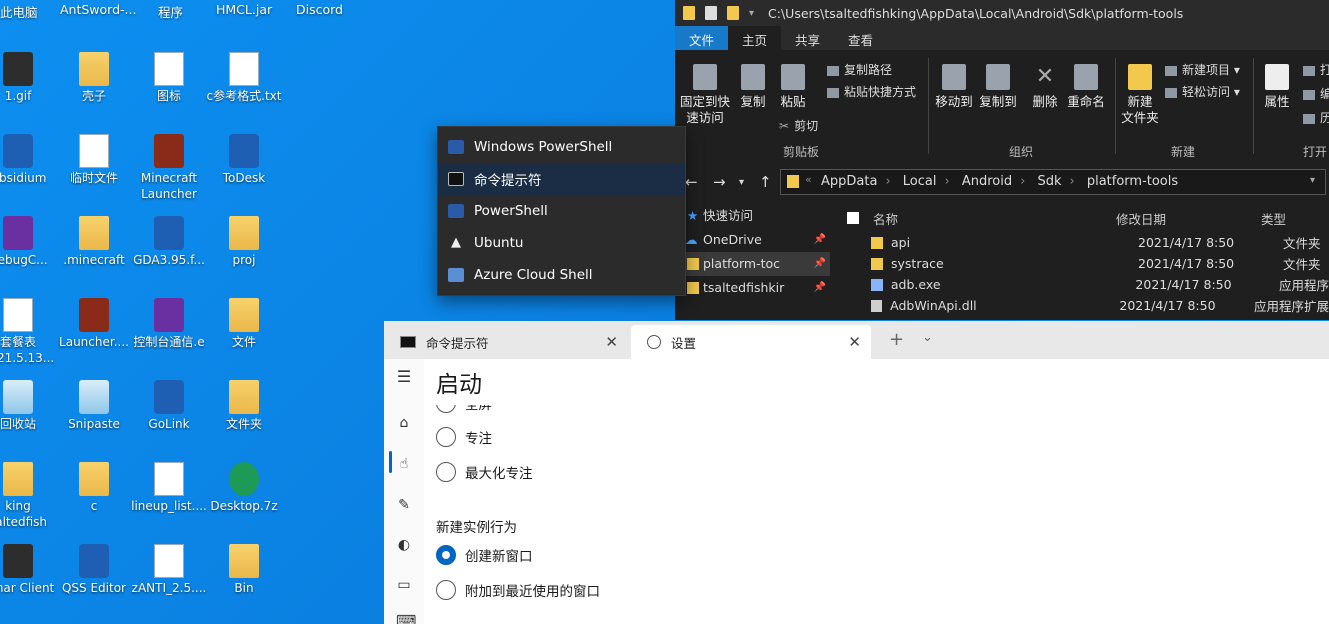 The height and width of the screenshot is (624, 1329). Describe the element at coordinates (1086, 87) in the screenshot. I see `rename-button: 重命名` at that location.